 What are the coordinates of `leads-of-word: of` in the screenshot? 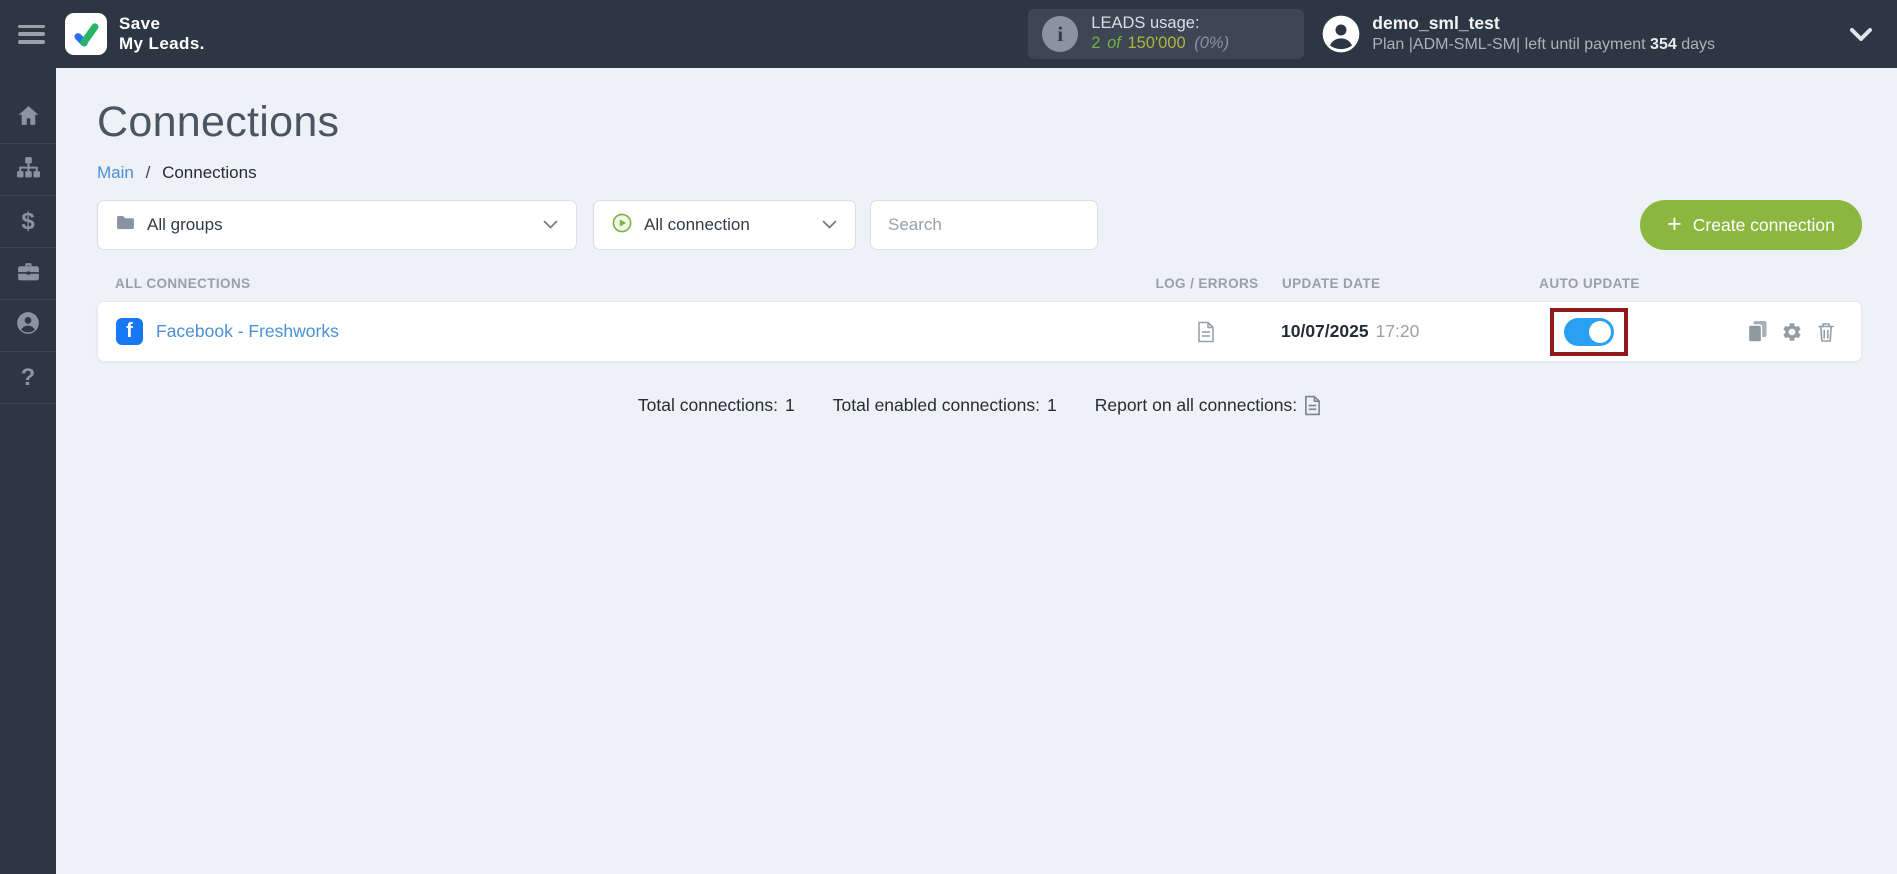 It's located at (1114, 43).